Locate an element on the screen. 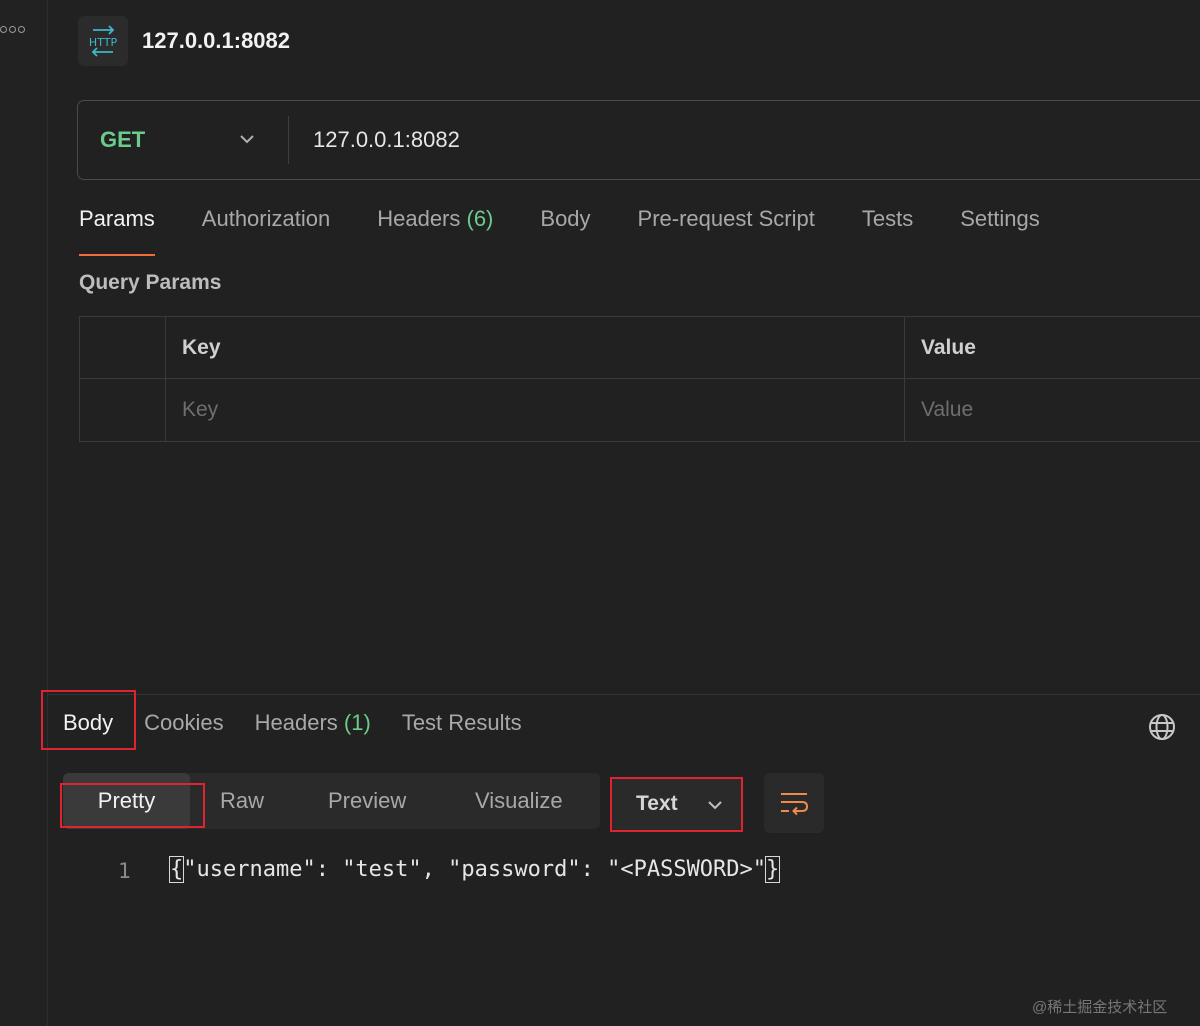  param-key-input is located at coordinates (507, 410).